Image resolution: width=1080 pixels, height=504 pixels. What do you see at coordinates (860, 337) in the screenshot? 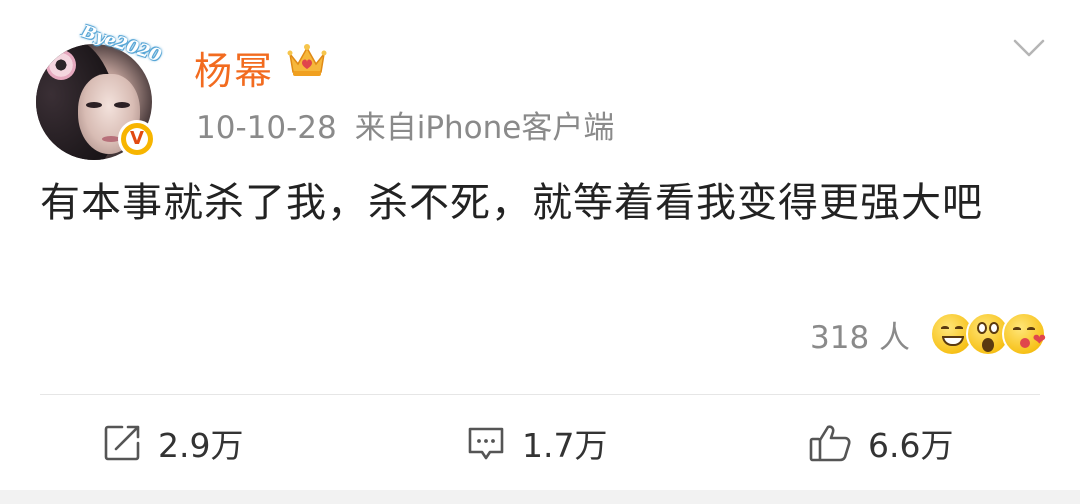
I see `reaction-count: 318 人` at bounding box center [860, 337].